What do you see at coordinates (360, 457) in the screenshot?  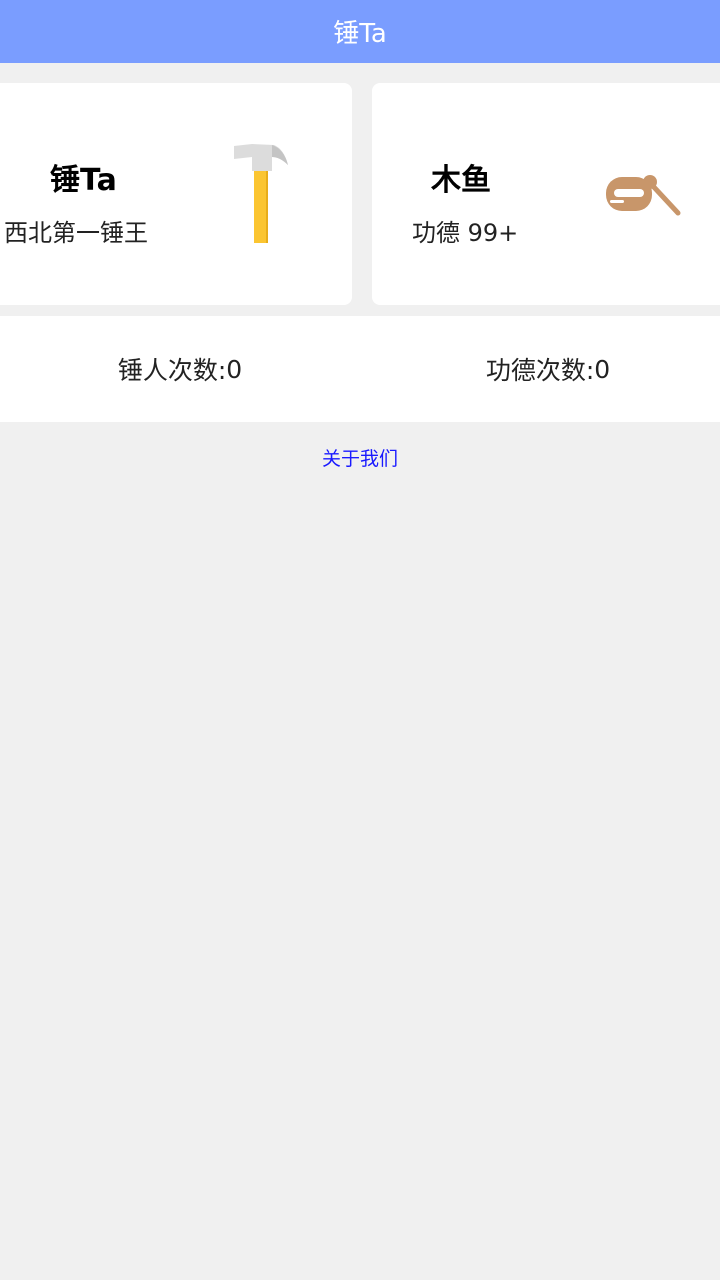 I see `about-us-link: 关于我们` at bounding box center [360, 457].